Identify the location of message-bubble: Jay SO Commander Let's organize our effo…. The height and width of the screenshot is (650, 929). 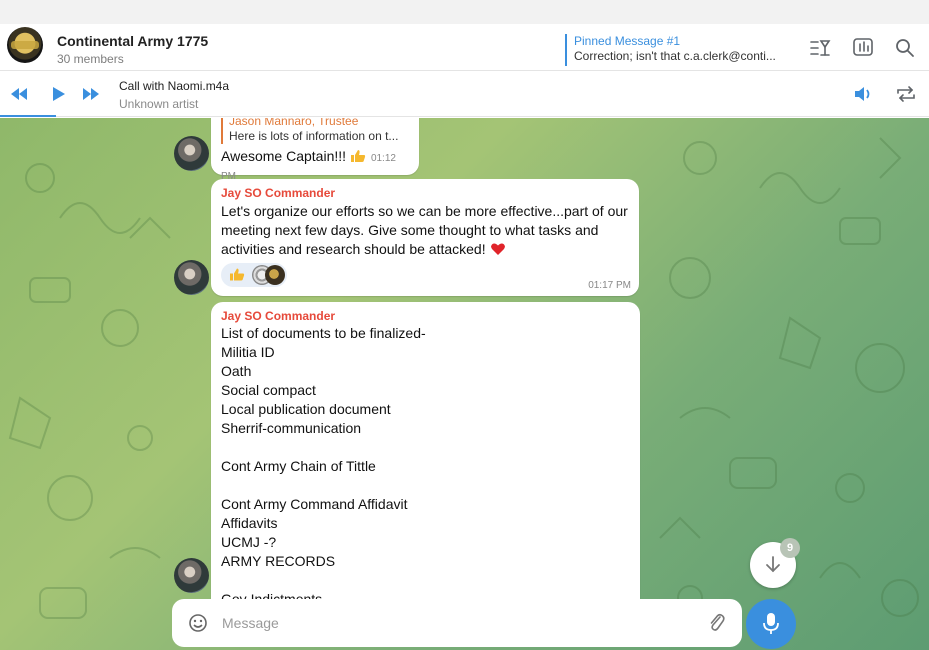
(425, 237).